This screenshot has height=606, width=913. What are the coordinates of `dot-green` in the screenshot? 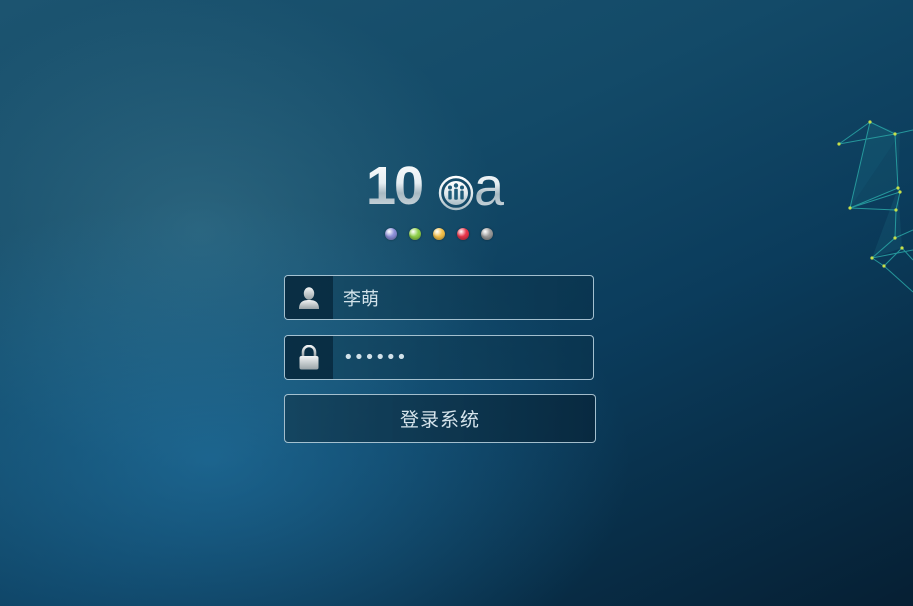 It's located at (415, 234).